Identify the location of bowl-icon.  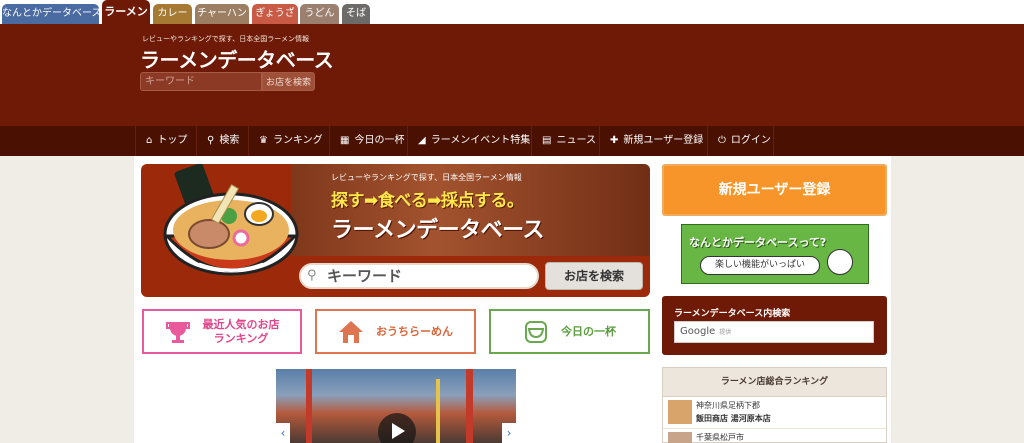
(536, 332).